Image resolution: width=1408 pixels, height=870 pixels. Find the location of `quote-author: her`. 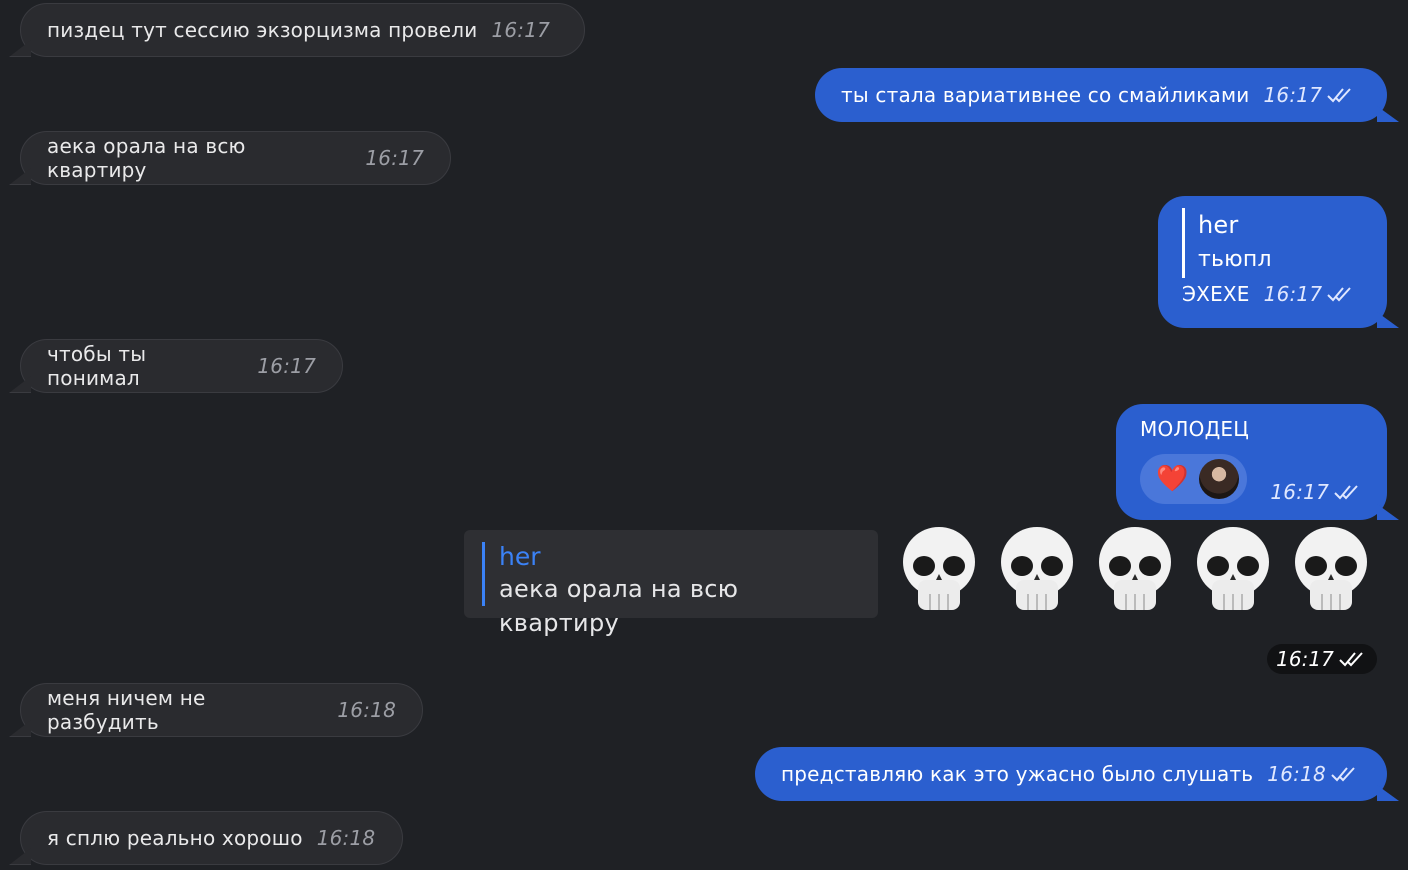

quote-author: her is located at coordinates (520, 556).